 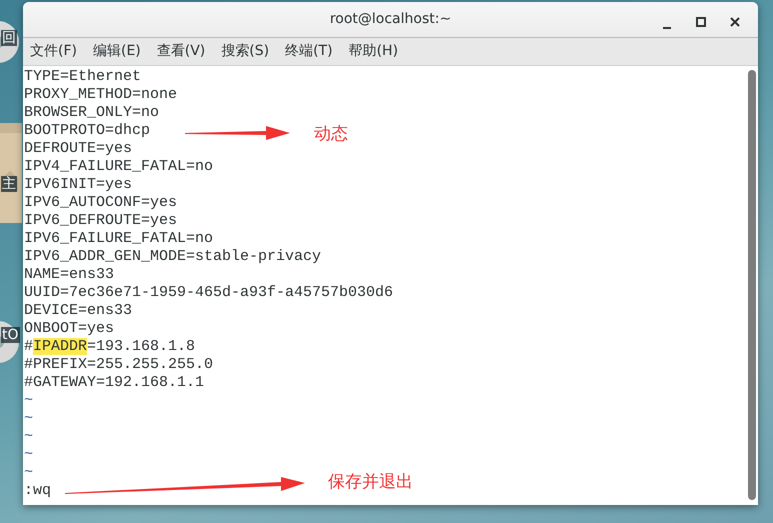 I want to click on config-line: #IPADDR=193.168.1.8, so click(x=110, y=347).